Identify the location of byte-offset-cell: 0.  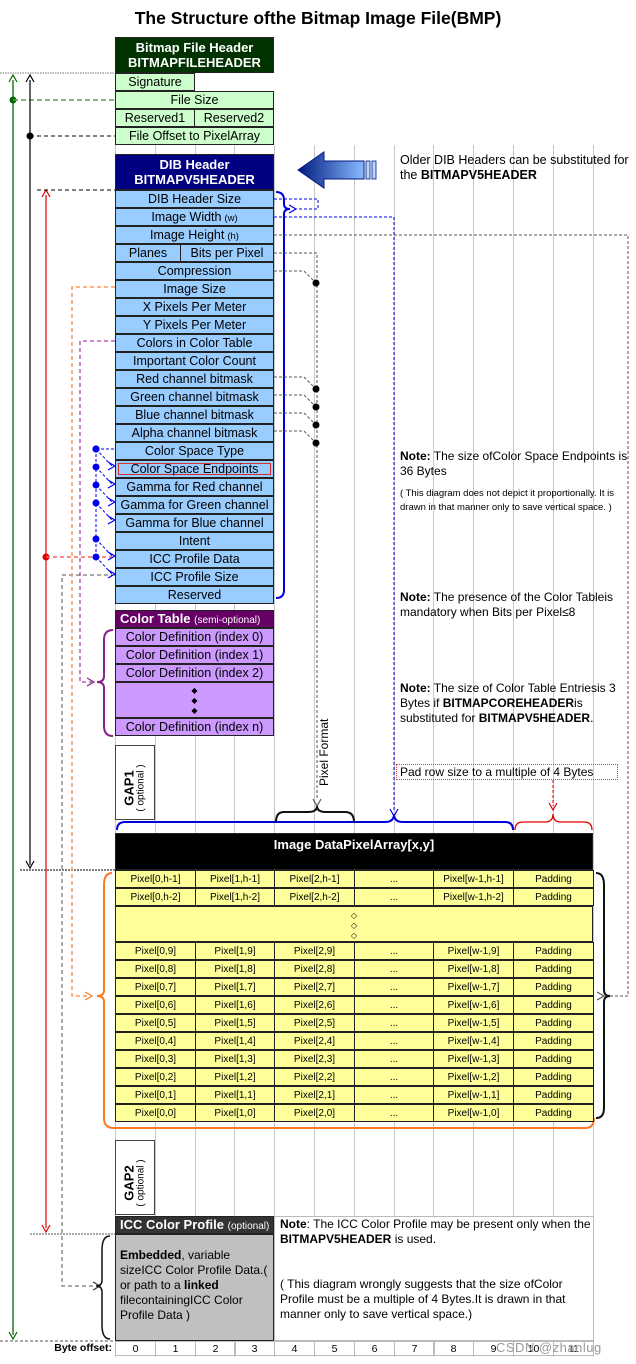
(135, 1348).